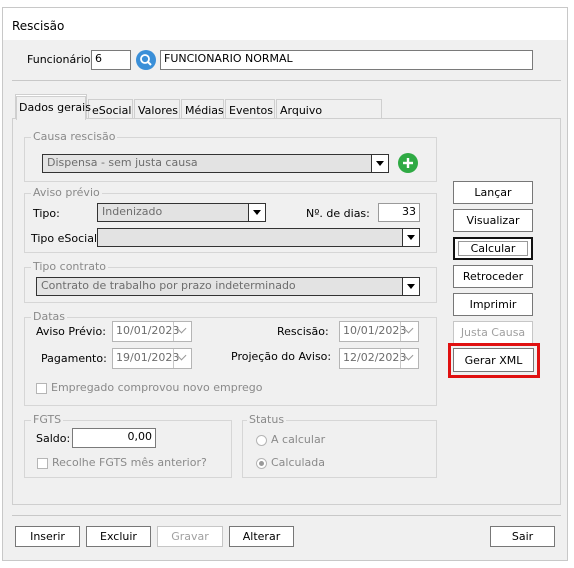  What do you see at coordinates (181, 212) in the screenshot?
I see `aviso-tipo-select: Indenizado` at bounding box center [181, 212].